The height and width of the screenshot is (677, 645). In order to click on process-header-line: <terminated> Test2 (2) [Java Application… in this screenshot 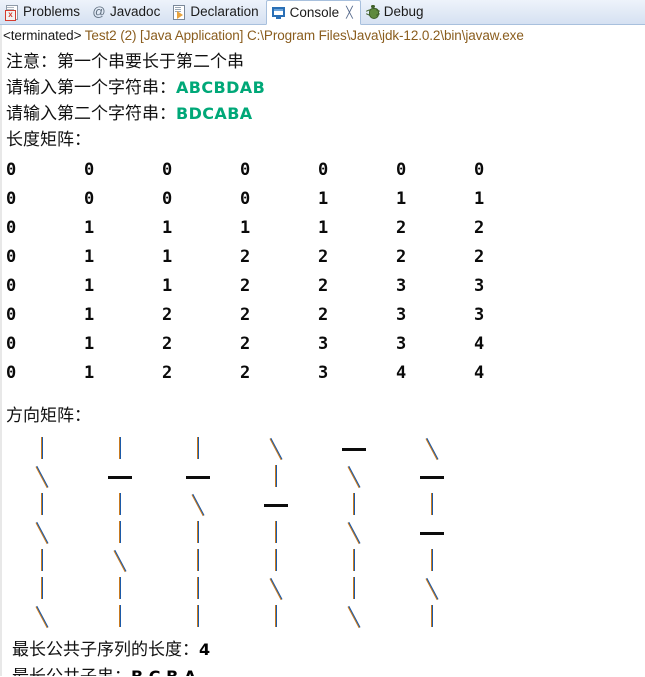, I will do `click(322, 35)`.